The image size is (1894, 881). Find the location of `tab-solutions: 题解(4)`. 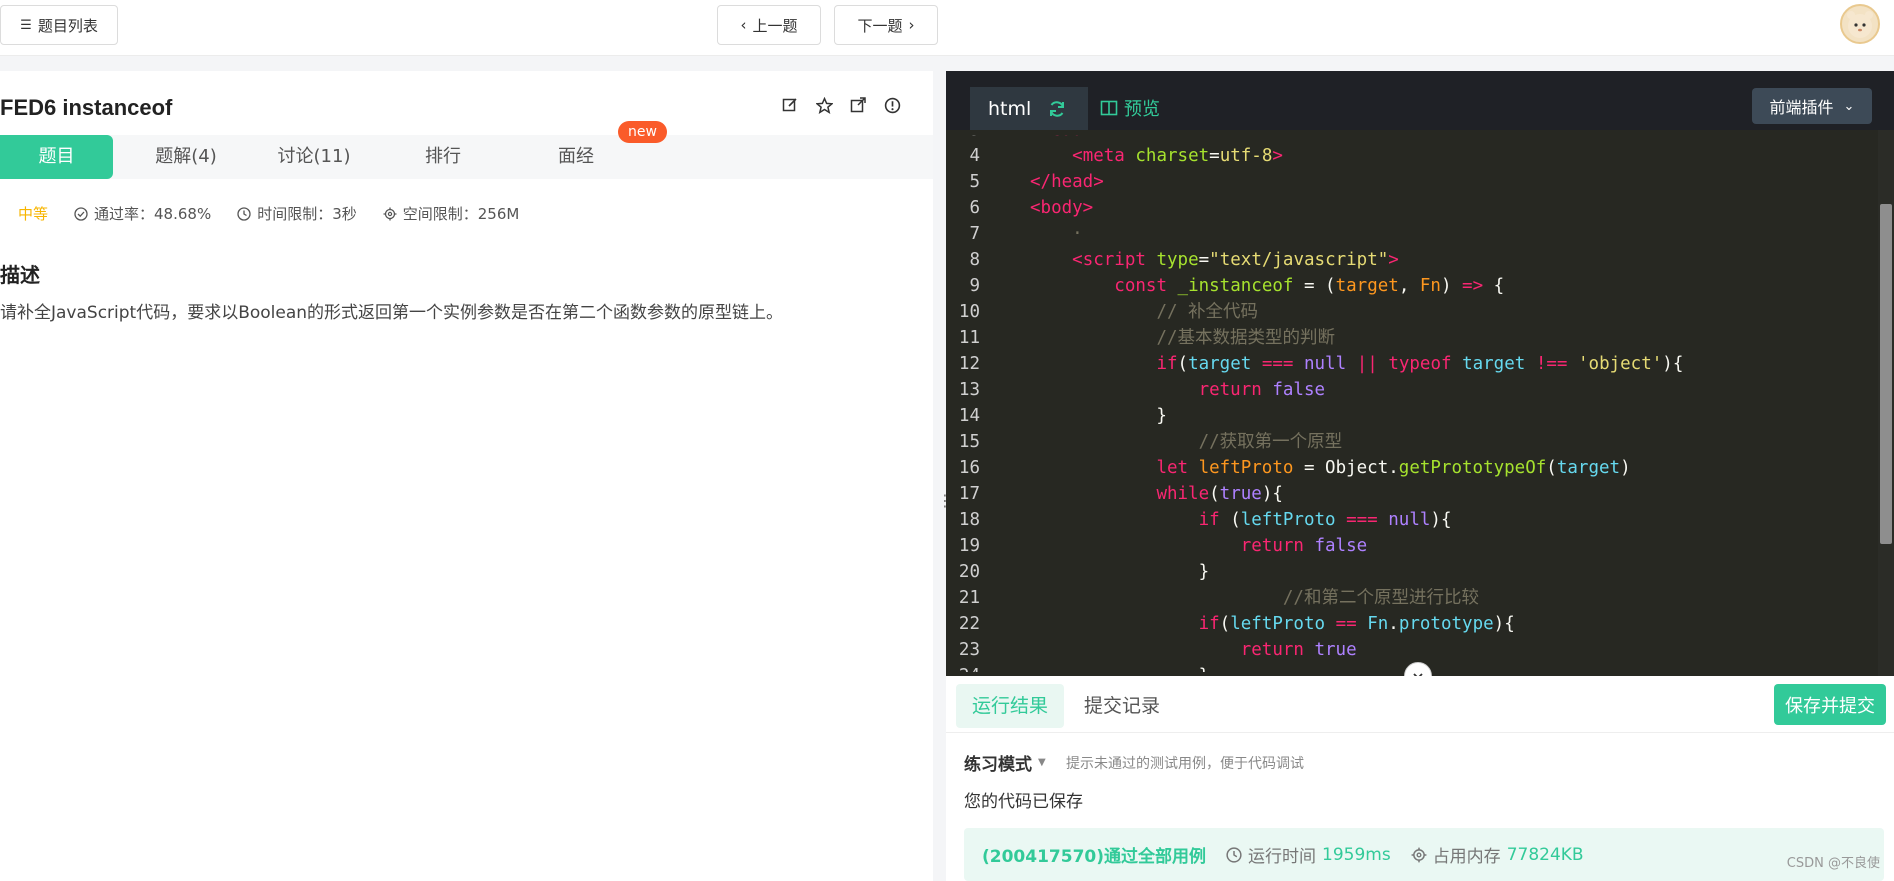

tab-solutions: 题解(4) is located at coordinates (186, 157).